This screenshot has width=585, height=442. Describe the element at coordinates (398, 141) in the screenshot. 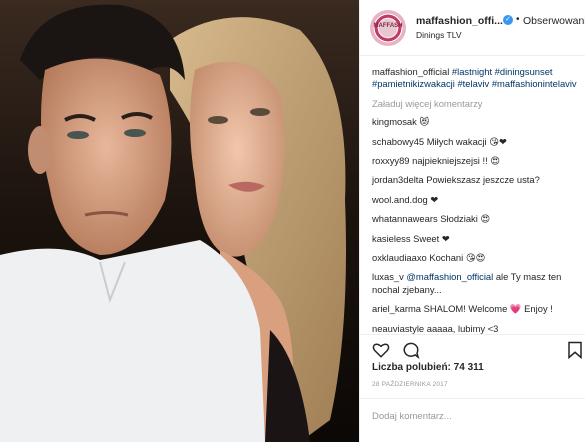

I see `comment-username: schabowy45` at that location.